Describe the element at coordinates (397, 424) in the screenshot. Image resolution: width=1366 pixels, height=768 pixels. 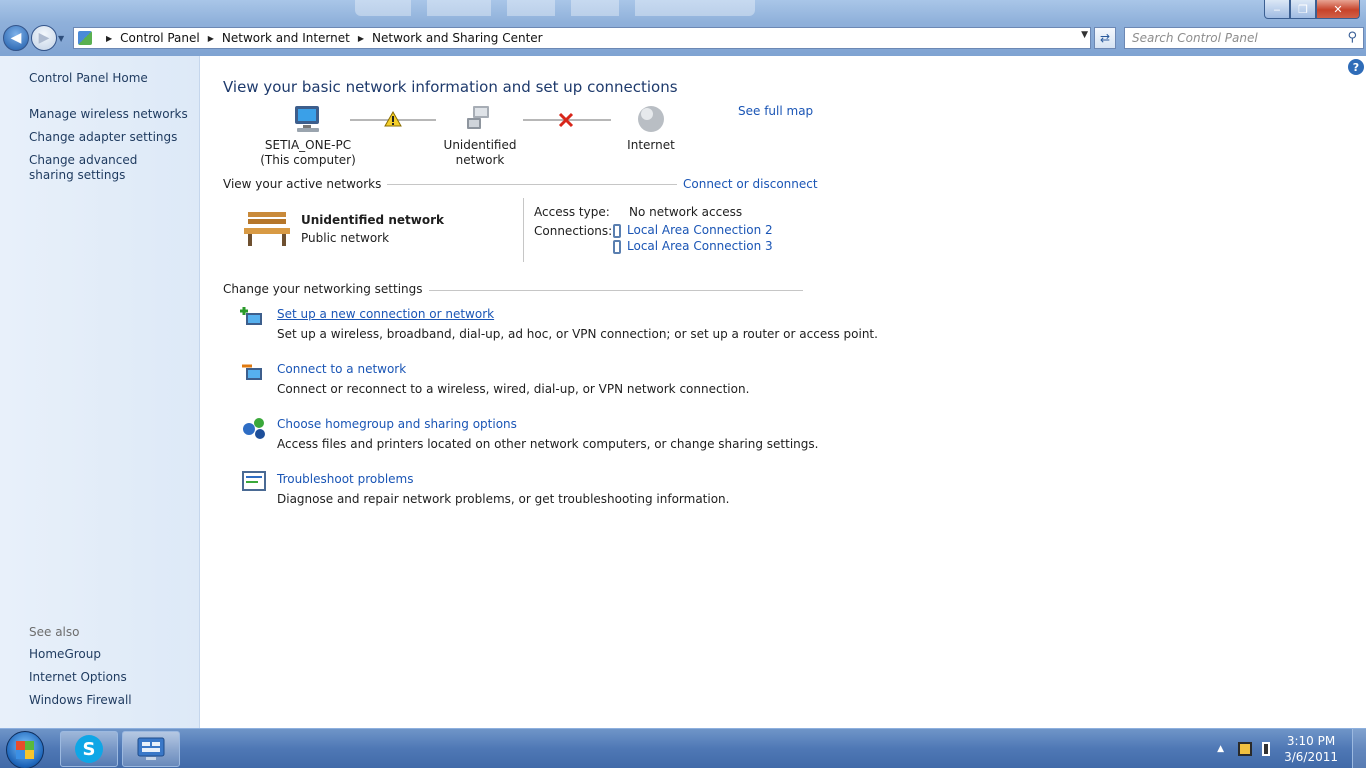
I see `task-link-homegroup: Choose homegroup and sharing options` at that location.